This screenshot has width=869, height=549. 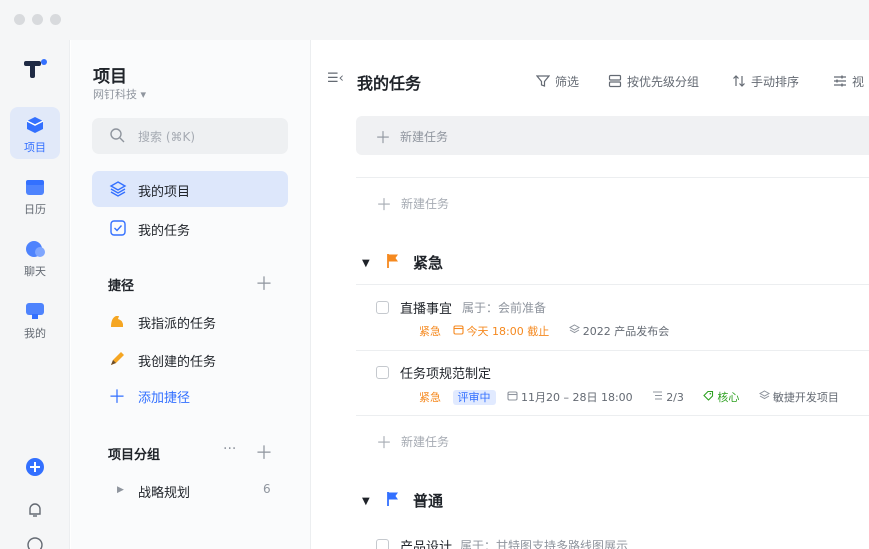 I want to click on group-count: 6, so click(x=267, y=489).